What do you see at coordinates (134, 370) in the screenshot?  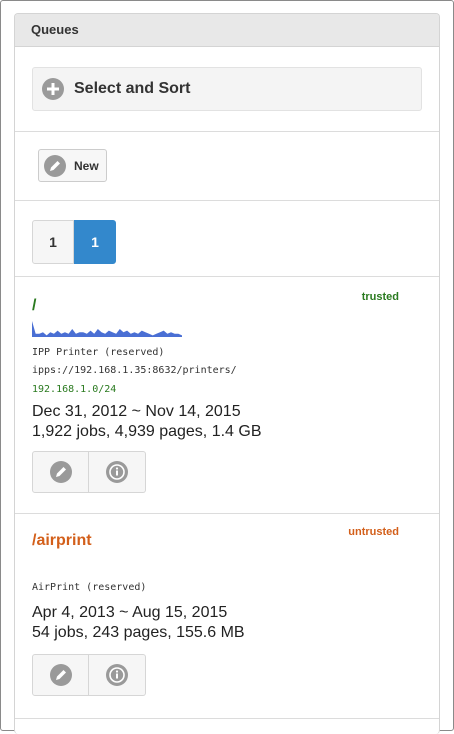 I see `printer-uri: ipps://192.168.1.35:8632/printers/` at bounding box center [134, 370].